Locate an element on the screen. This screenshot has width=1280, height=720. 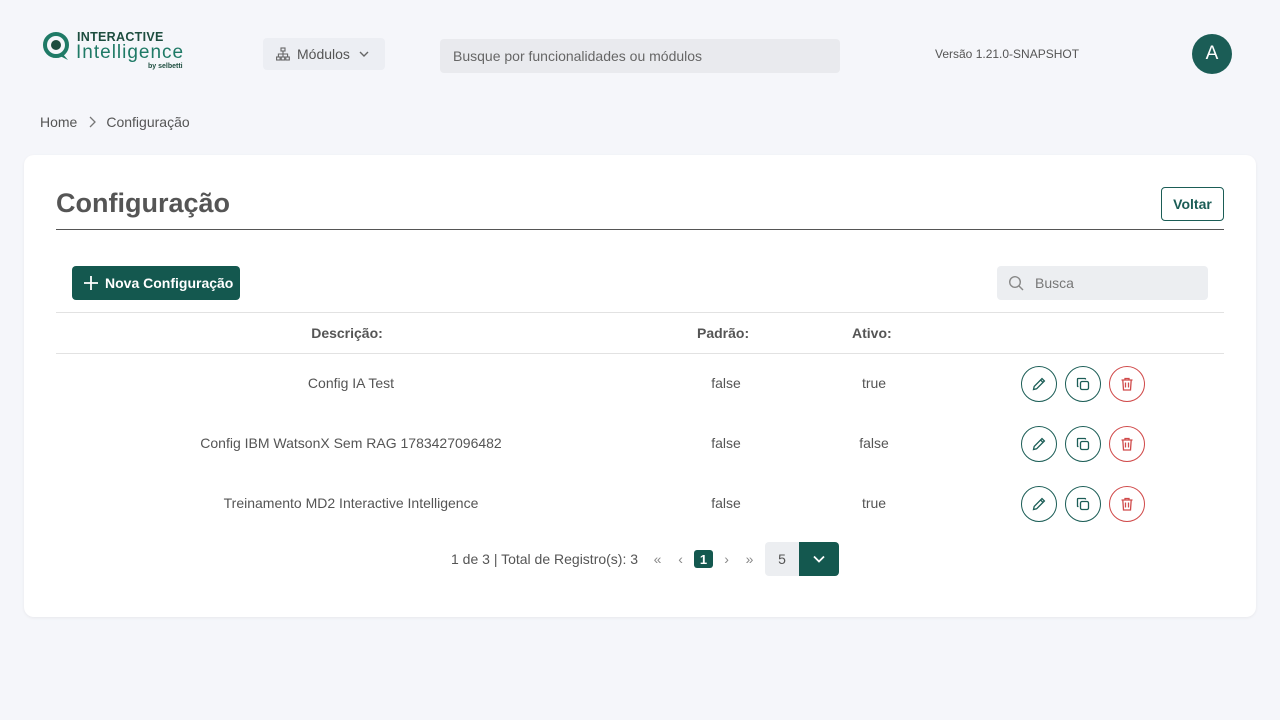
logo-mark-icon is located at coordinates (56, 46).